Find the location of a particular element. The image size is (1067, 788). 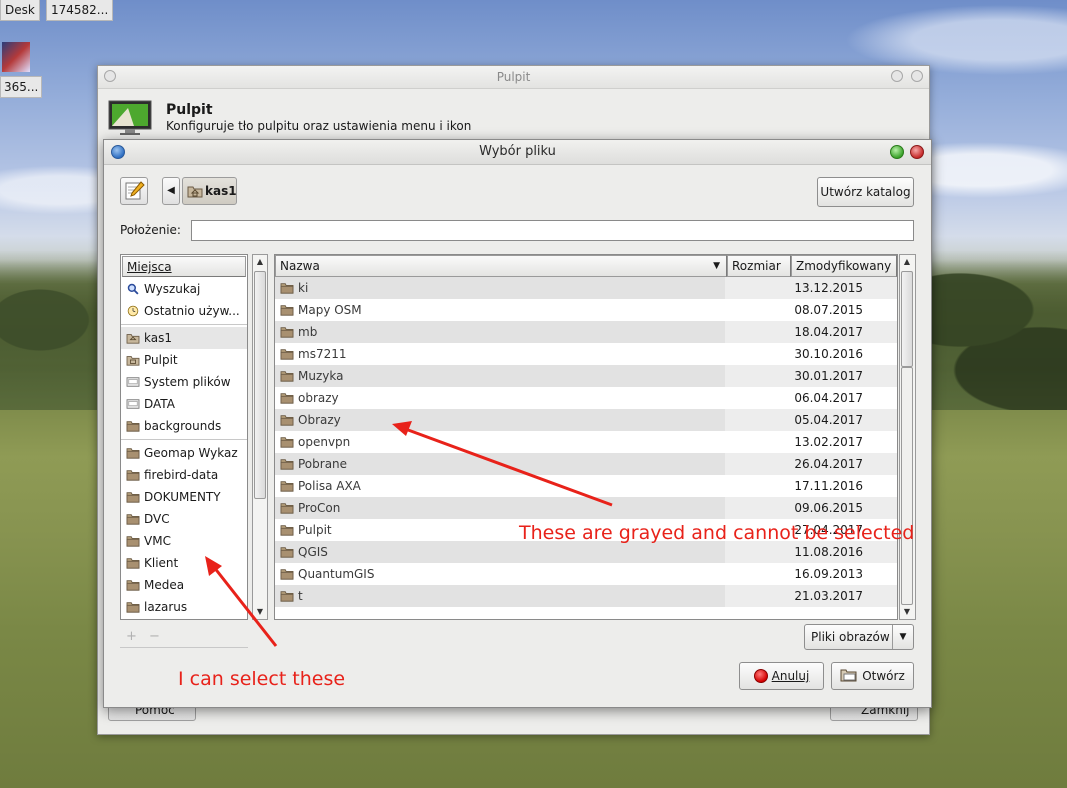

arrow-to-places is located at coordinates (243, 604).